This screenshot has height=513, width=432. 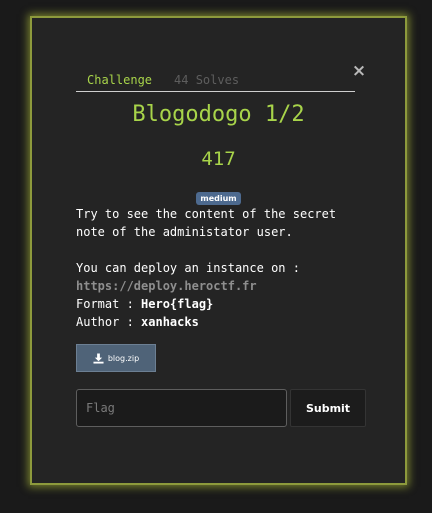 I want to click on challenge-title: Blogodogo 1/2, so click(x=218, y=114).